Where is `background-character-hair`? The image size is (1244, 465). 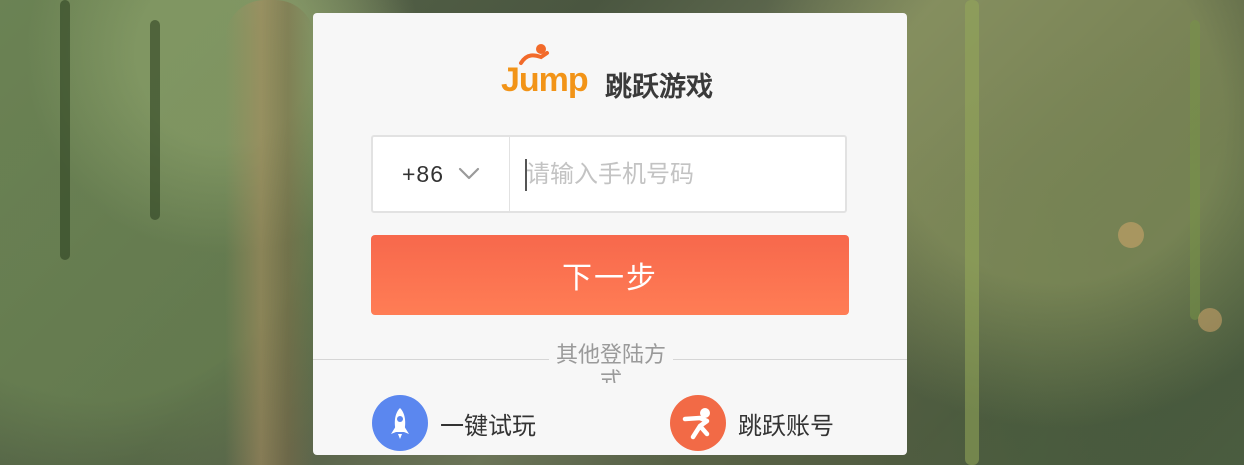 background-character-hair is located at coordinates (270, 232).